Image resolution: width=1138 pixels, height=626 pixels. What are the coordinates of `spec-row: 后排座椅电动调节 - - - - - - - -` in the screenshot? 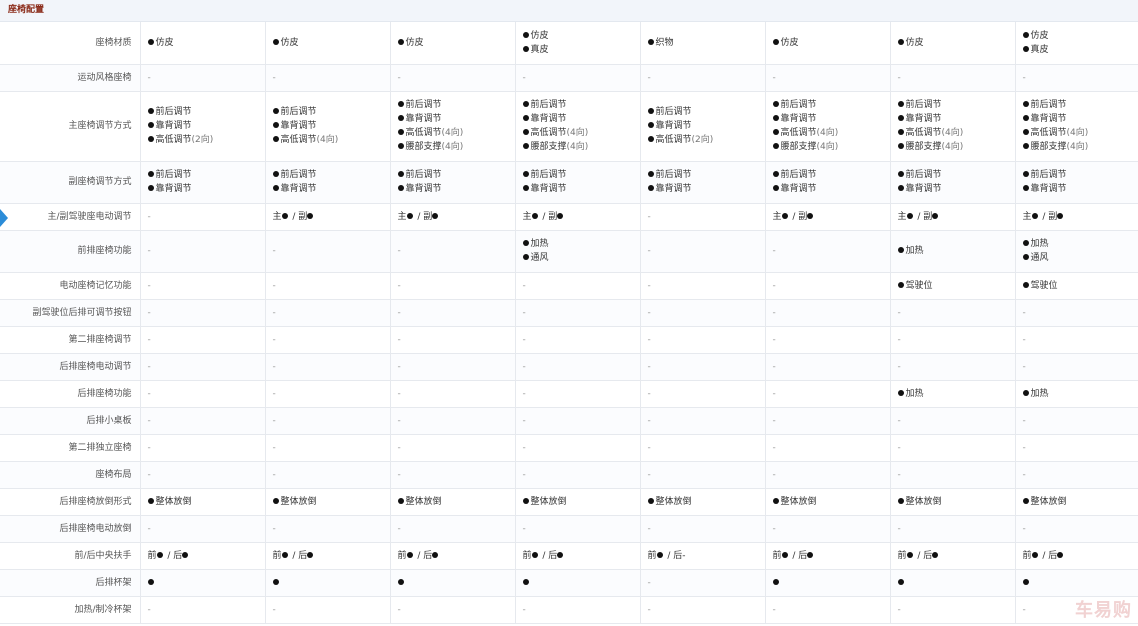 It's located at (569, 367).